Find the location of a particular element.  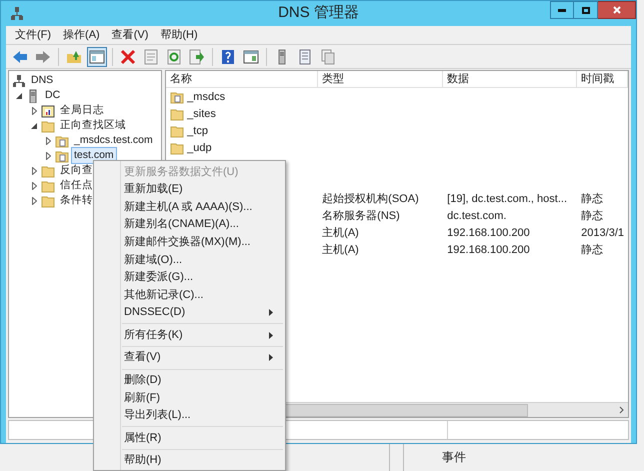

copy-icon is located at coordinates (328, 56).